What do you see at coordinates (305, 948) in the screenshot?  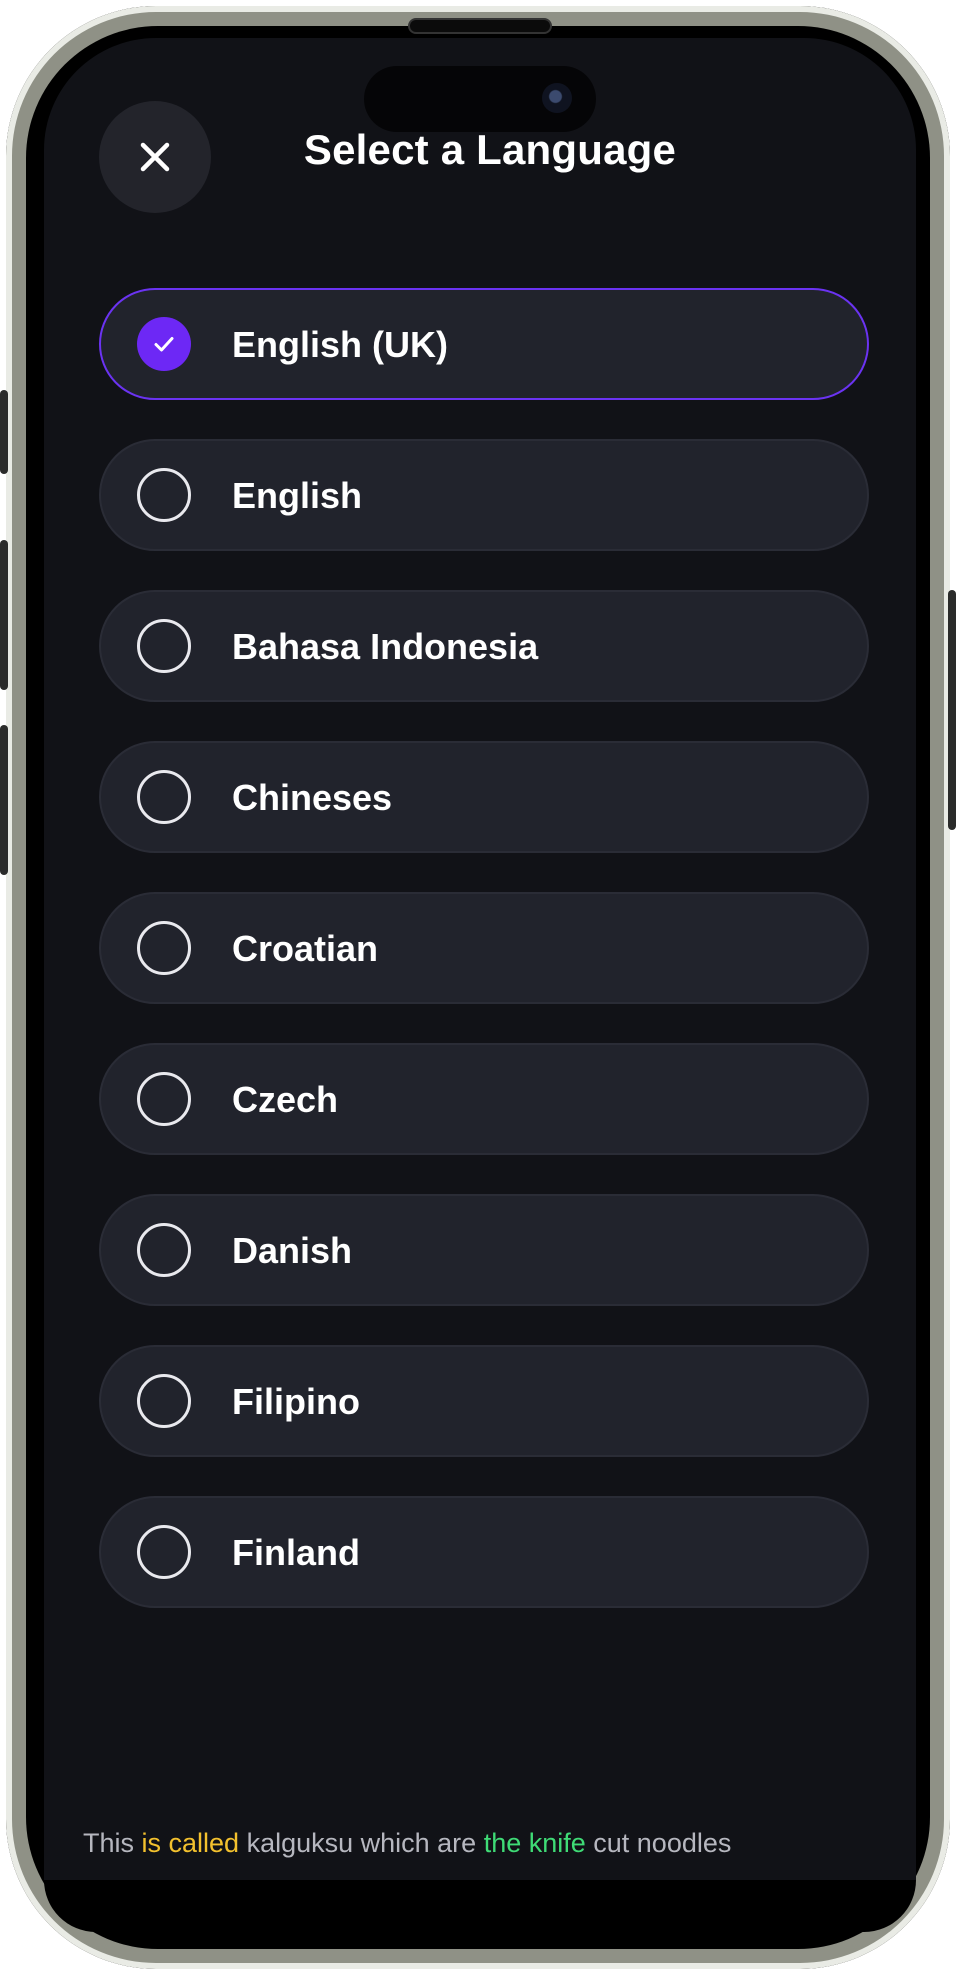 I see `language-label: Croatian` at bounding box center [305, 948].